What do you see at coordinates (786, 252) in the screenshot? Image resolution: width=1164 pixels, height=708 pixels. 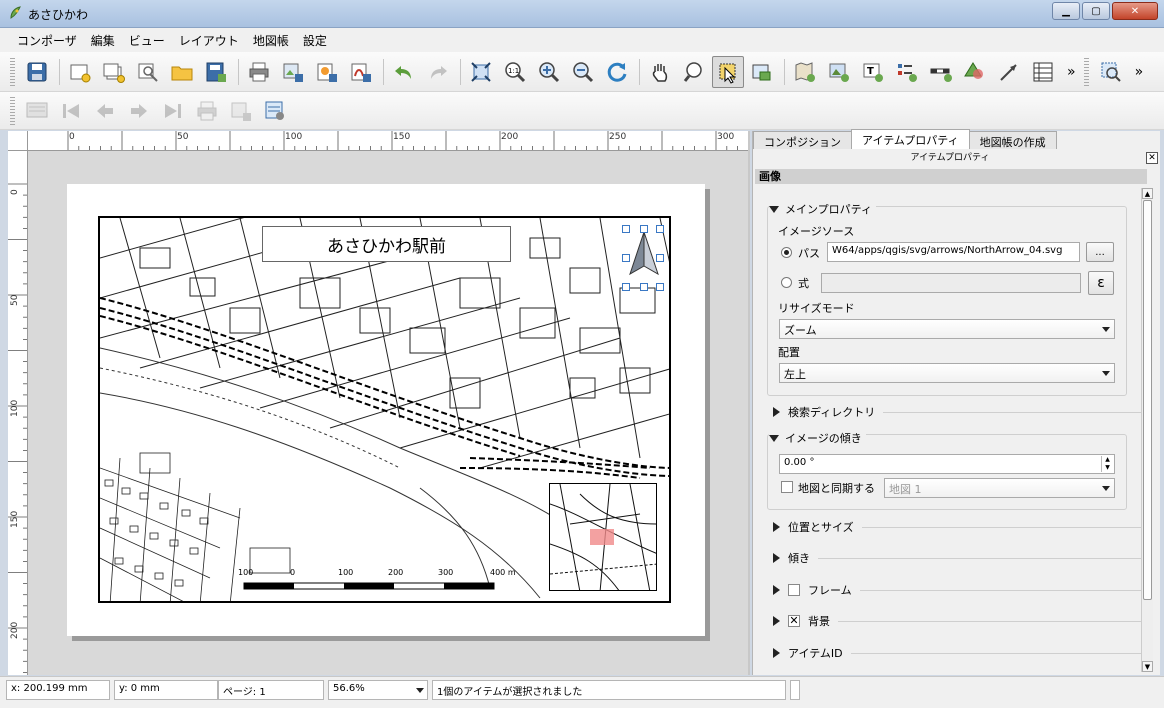 I see `path-radio` at bounding box center [786, 252].